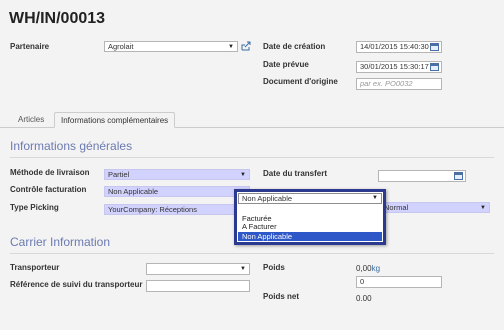 The width and height of the screenshot is (504, 330). I want to click on creation-date-label: Date de création, so click(294, 46).